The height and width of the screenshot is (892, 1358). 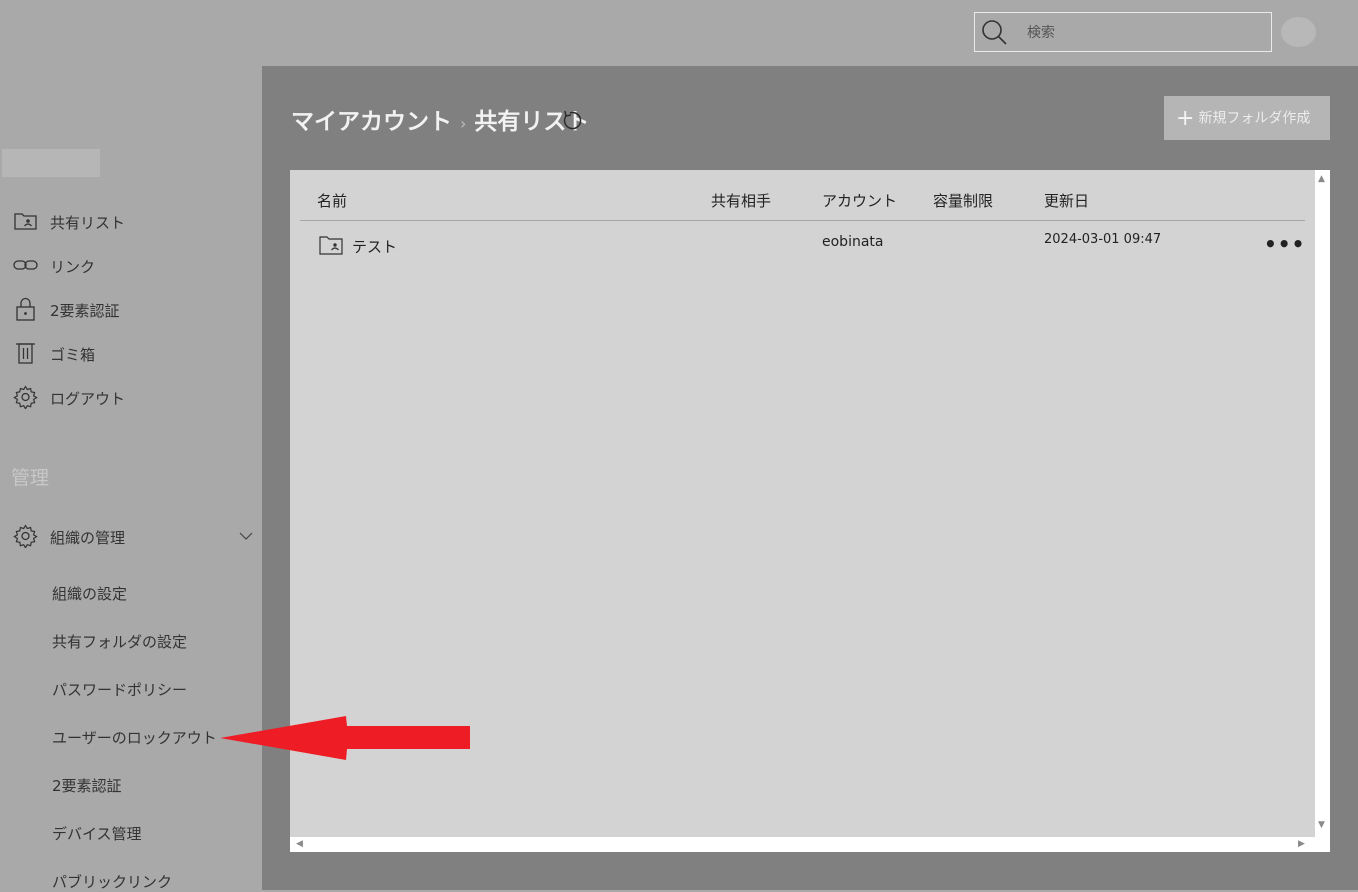 I want to click on new-folder-button: + 新規フォルダ作成, so click(x=1247, y=118).